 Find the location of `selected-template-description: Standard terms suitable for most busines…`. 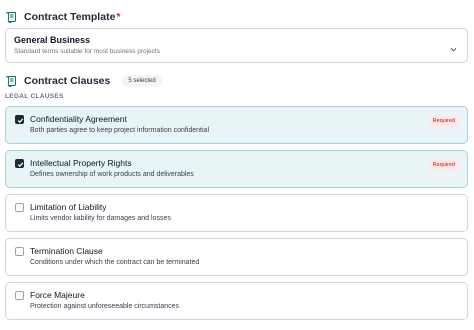

selected-template-description: Standard terms suitable for most busines… is located at coordinates (87, 51).